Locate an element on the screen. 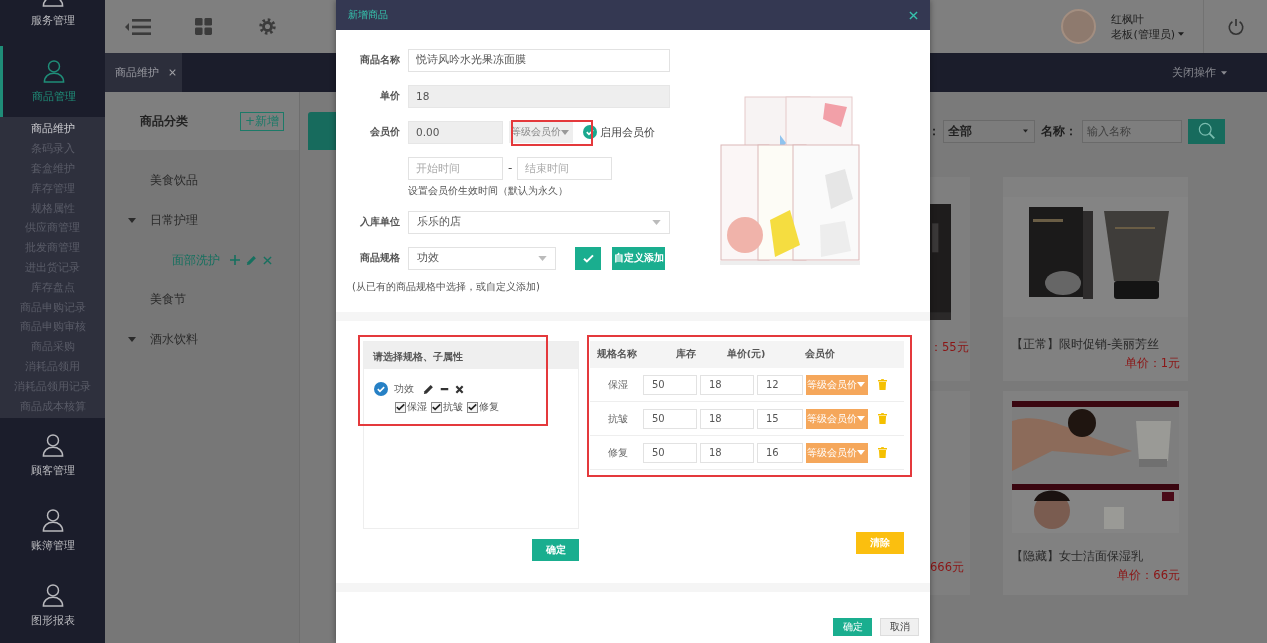 Image resolution: width=1267 pixels, height=643 pixels. search-icon is located at coordinates (1206, 131).